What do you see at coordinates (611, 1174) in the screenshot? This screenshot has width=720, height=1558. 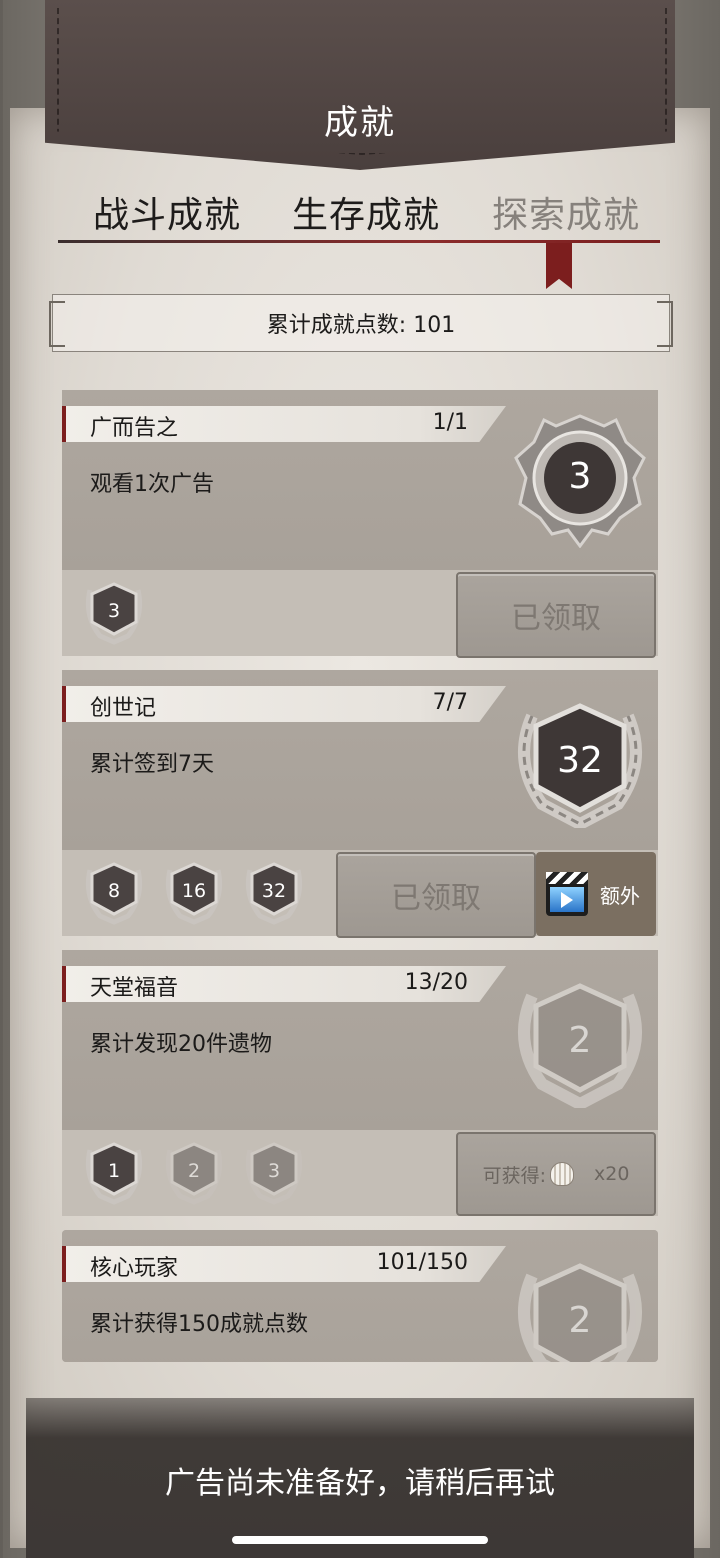 I see `obtain-amount: x20` at bounding box center [611, 1174].